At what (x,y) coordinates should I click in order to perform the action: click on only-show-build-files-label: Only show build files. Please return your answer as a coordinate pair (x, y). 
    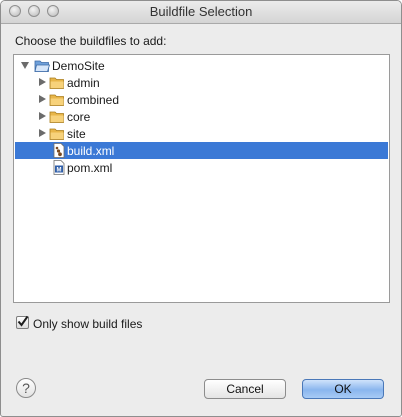
    Looking at the image, I should click on (88, 324).